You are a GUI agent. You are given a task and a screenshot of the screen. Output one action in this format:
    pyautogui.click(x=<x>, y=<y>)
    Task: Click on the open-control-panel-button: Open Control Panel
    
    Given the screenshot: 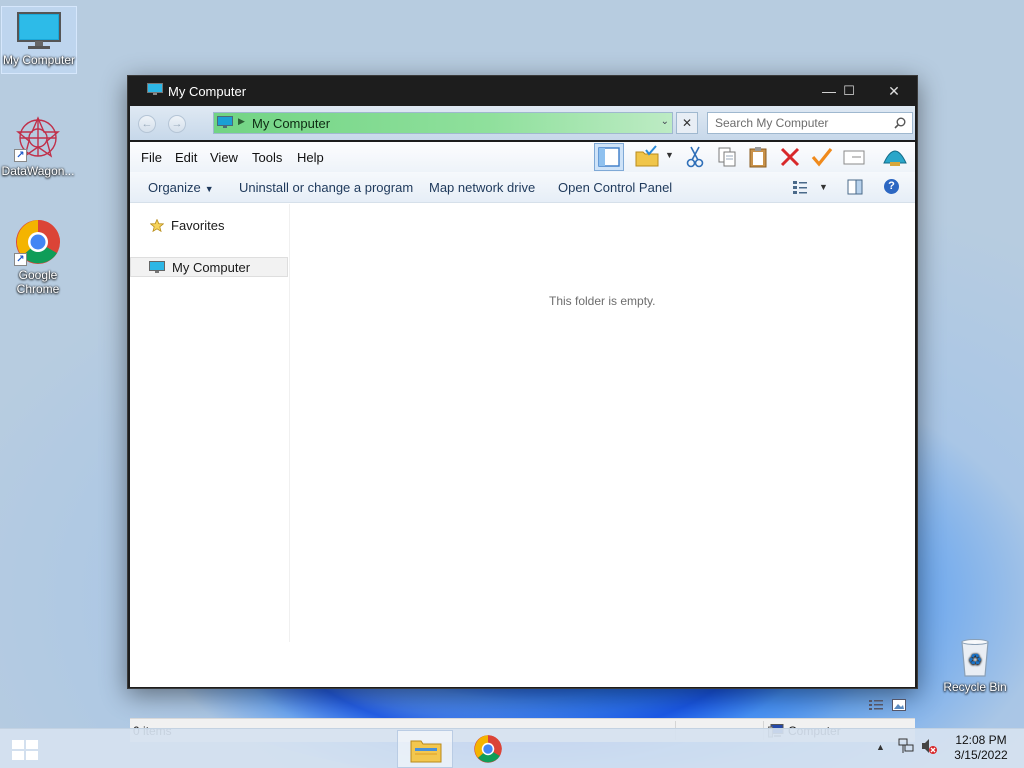 What is the action you would take?
    pyautogui.click(x=615, y=187)
    